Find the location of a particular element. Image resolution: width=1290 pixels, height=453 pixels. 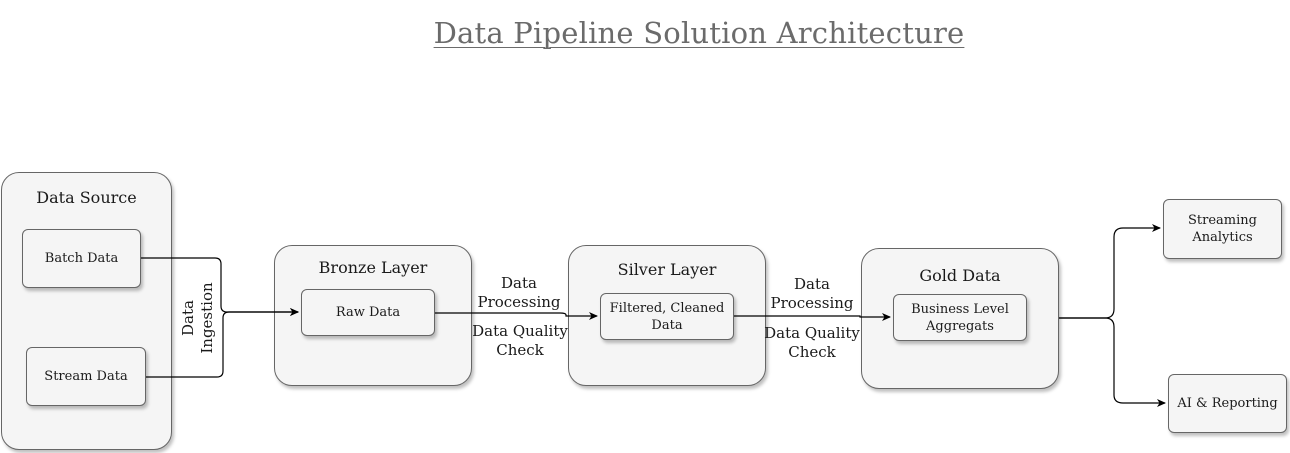

data-processing-label-2: Data Processing is located at coordinates (812, 293).